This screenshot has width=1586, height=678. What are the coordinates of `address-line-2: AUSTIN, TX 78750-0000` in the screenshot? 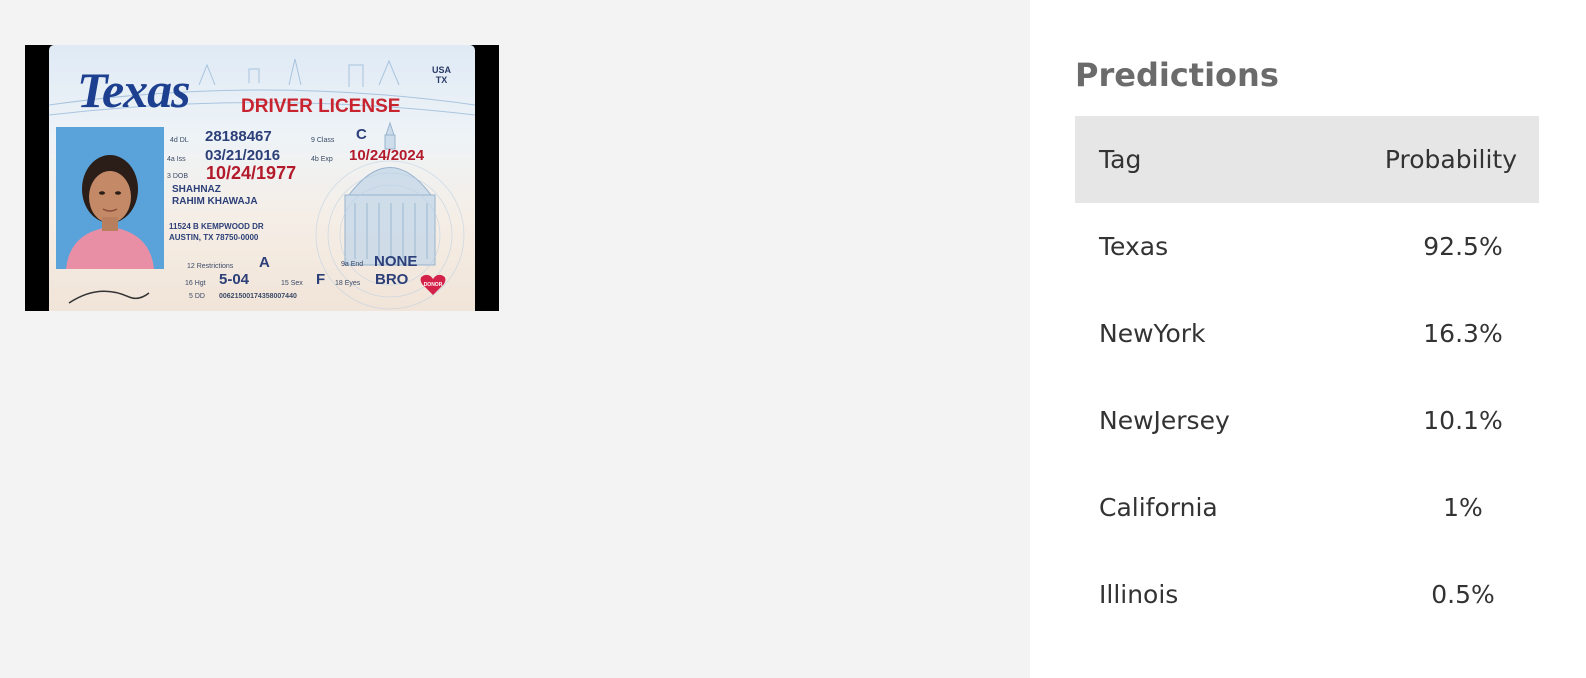 It's located at (214, 237).